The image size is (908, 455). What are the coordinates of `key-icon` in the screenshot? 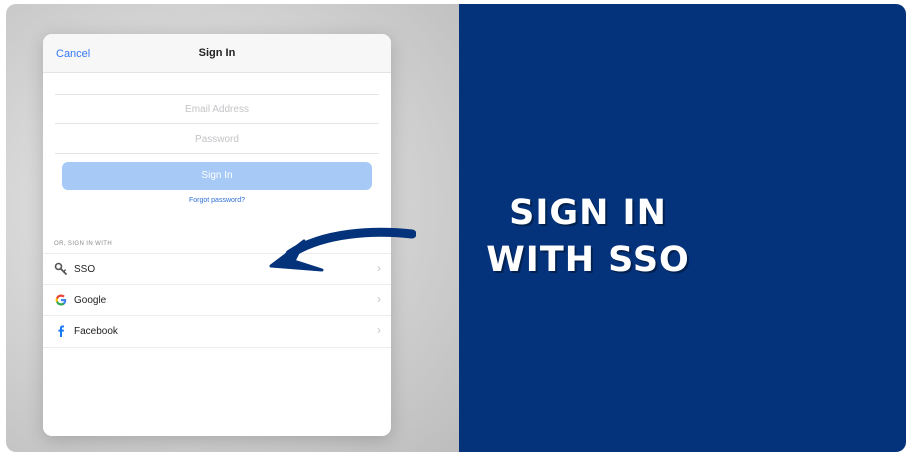 It's located at (61, 269).